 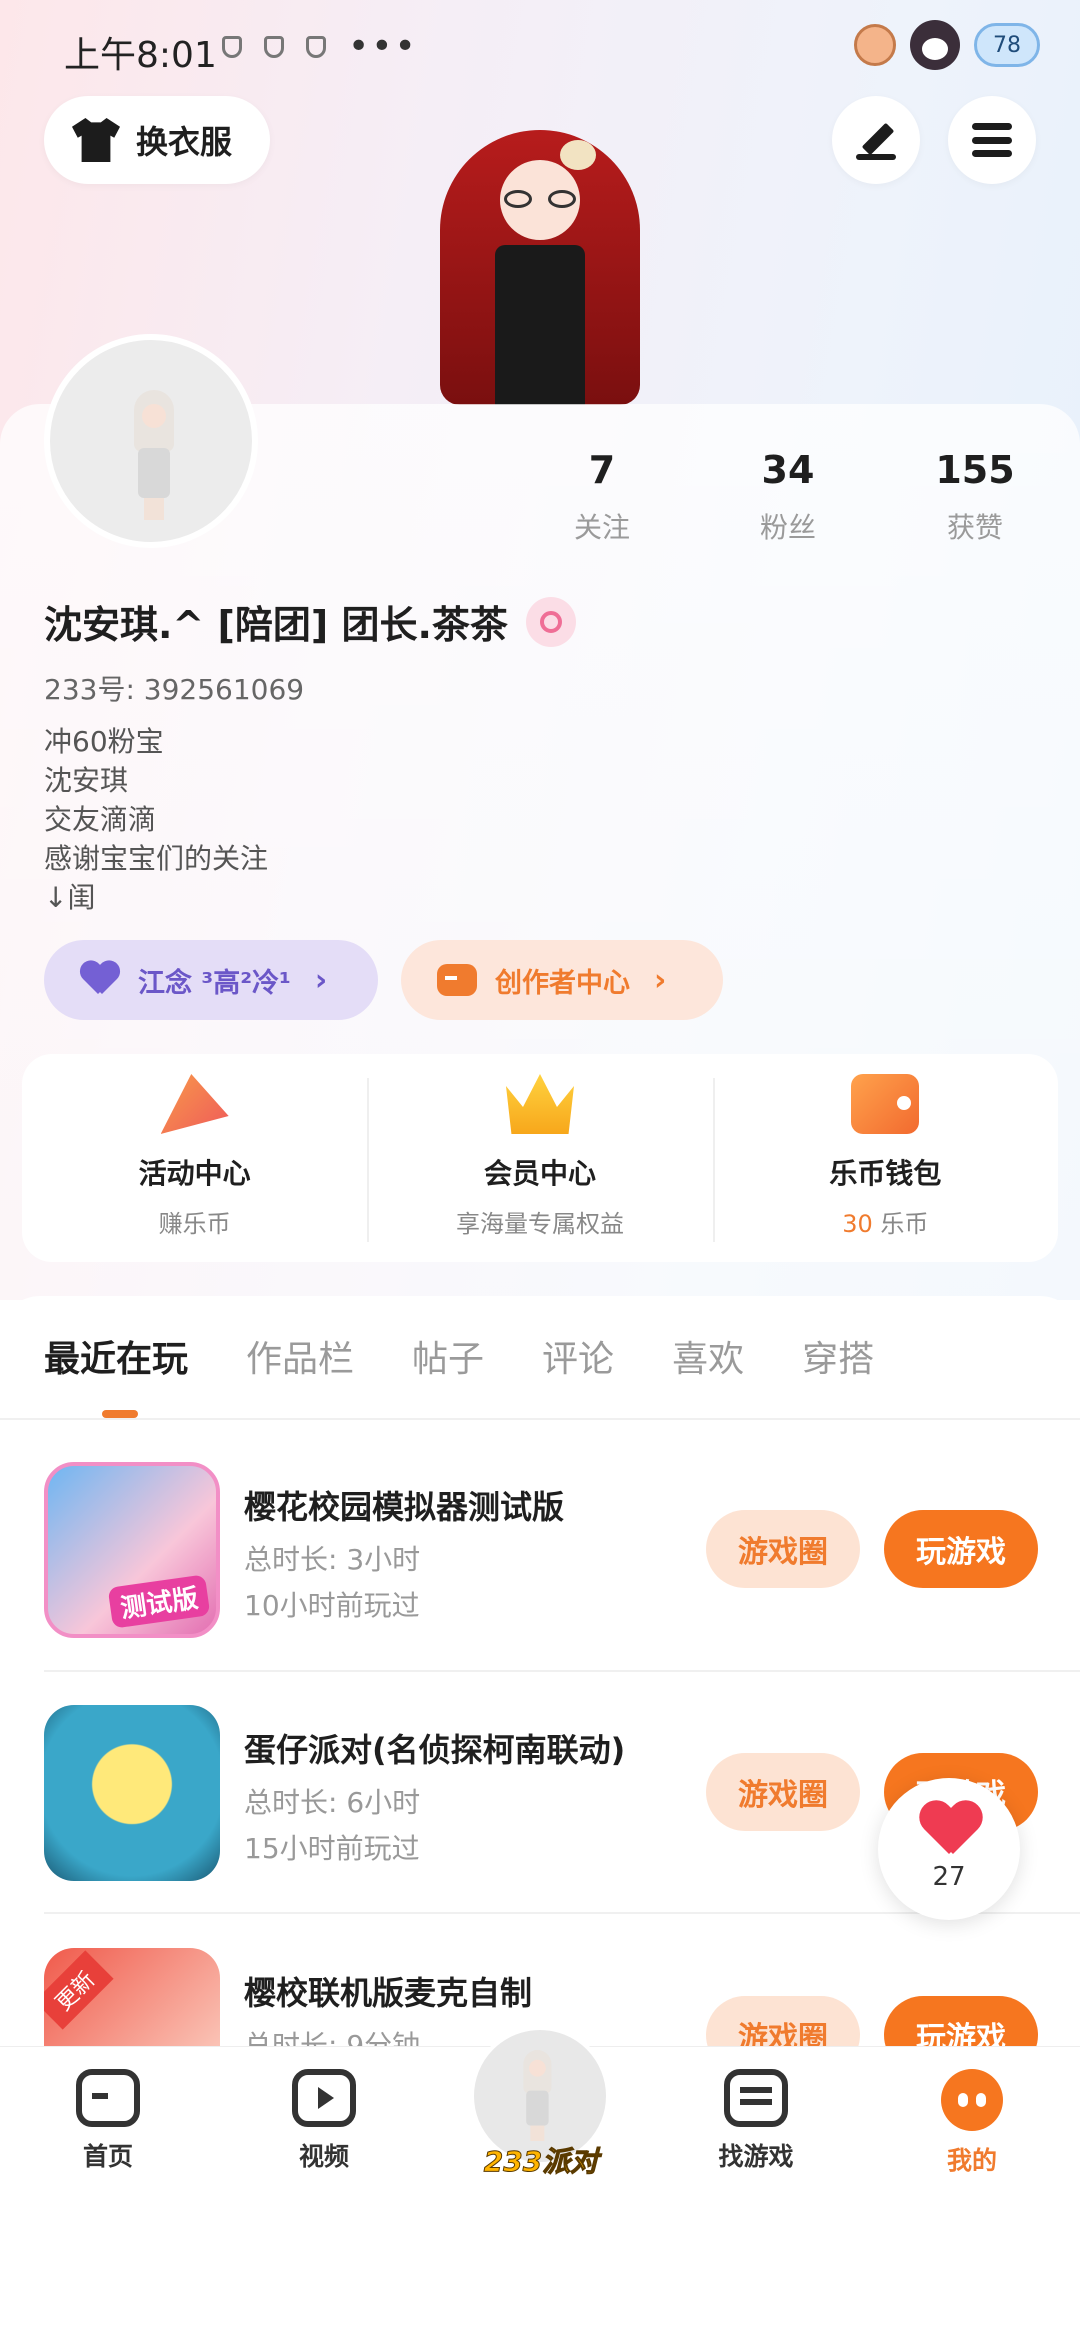 I want to click on bio-line: 交友滴滴, so click(x=100, y=819).